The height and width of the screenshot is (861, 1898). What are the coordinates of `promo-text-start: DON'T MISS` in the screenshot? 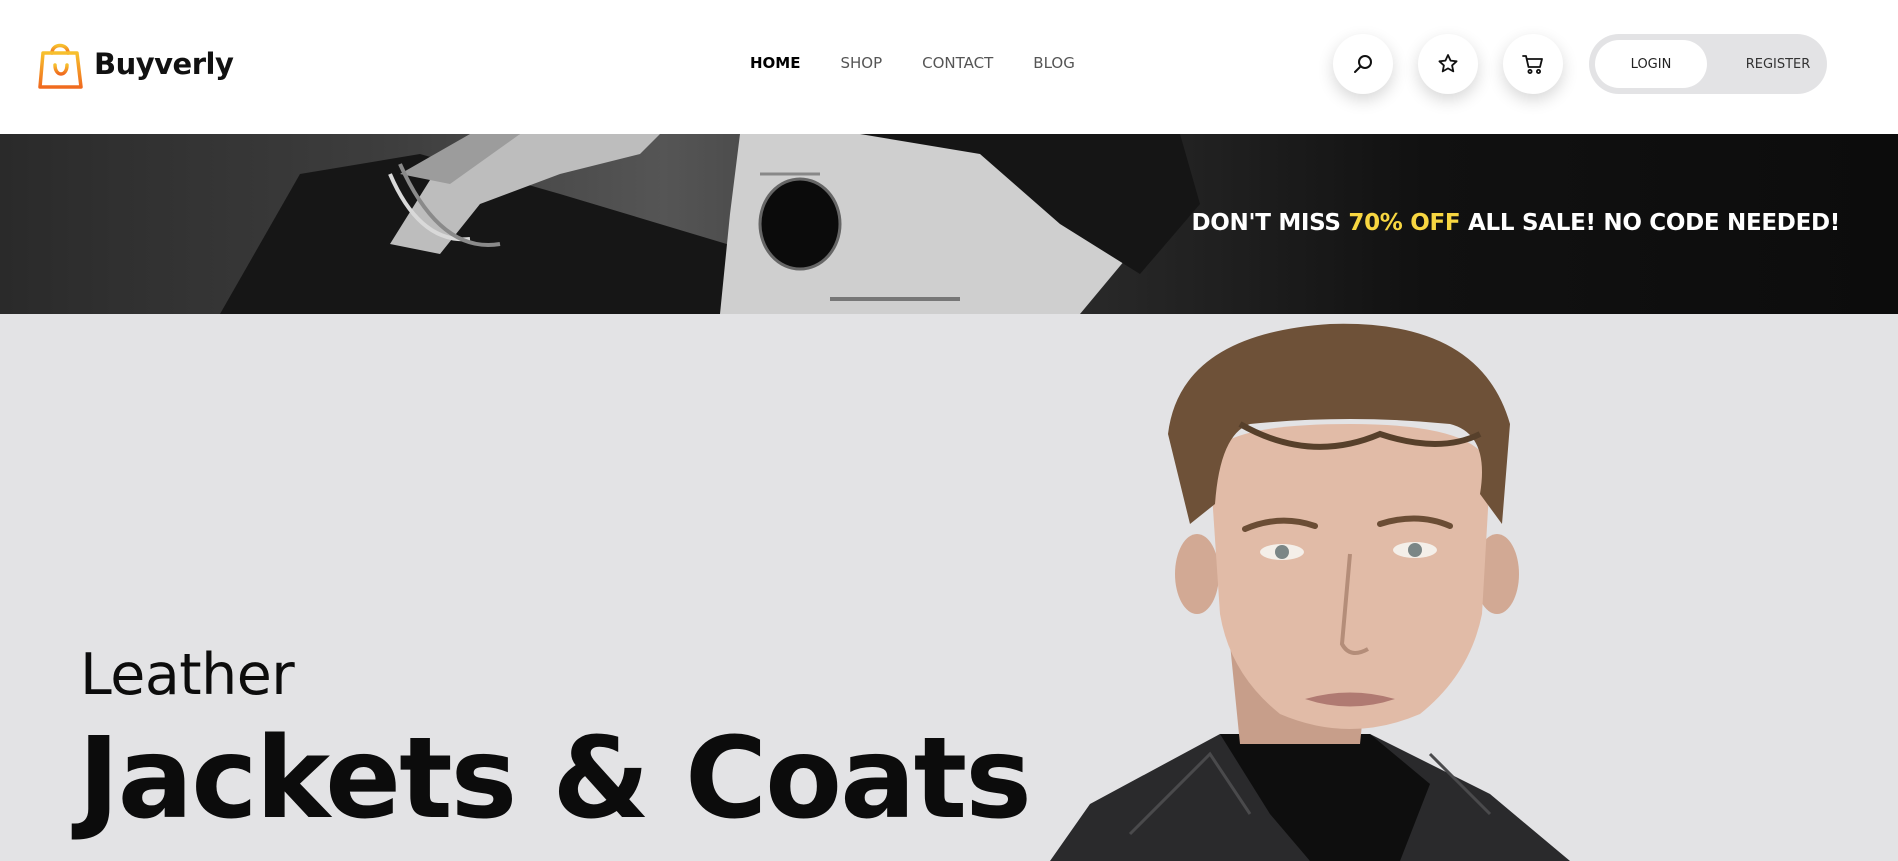 It's located at (1270, 223).